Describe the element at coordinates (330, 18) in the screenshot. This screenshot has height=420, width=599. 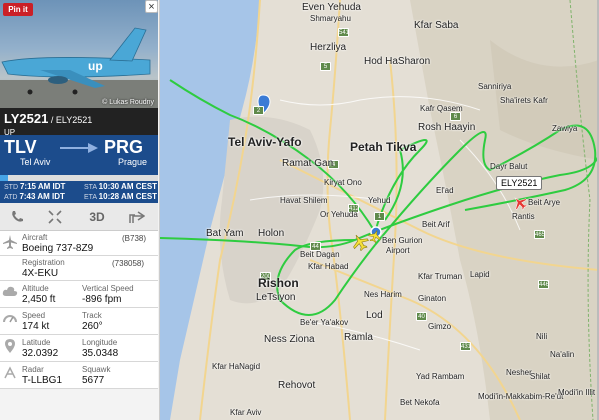
I see `place-shmaryahu: Shmaryahu` at that location.